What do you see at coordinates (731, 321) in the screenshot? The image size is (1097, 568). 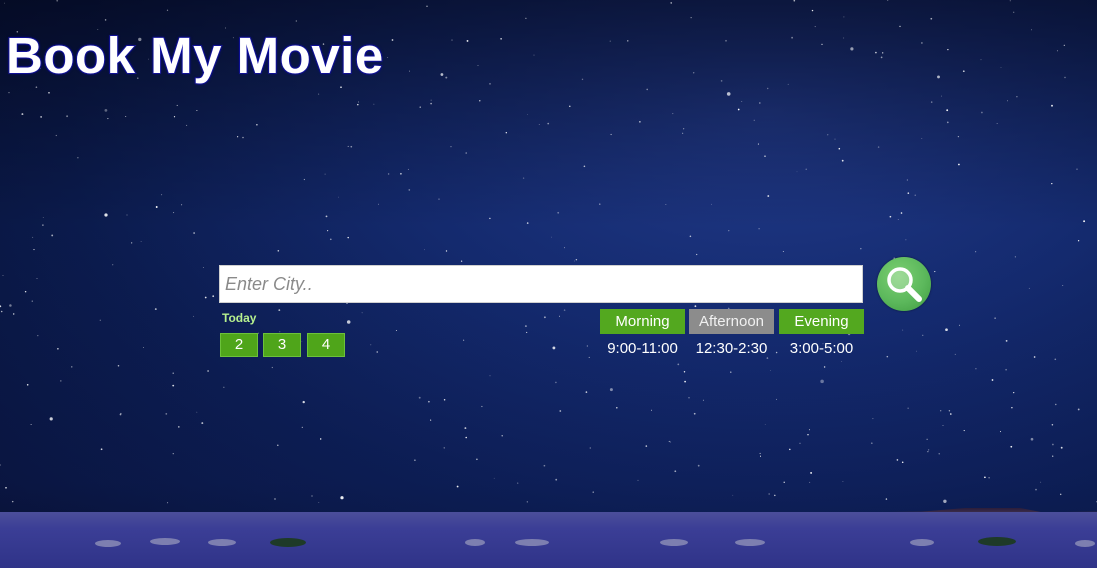 I see `slot-afternoon-button: Afternoon` at bounding box center [731, 321].